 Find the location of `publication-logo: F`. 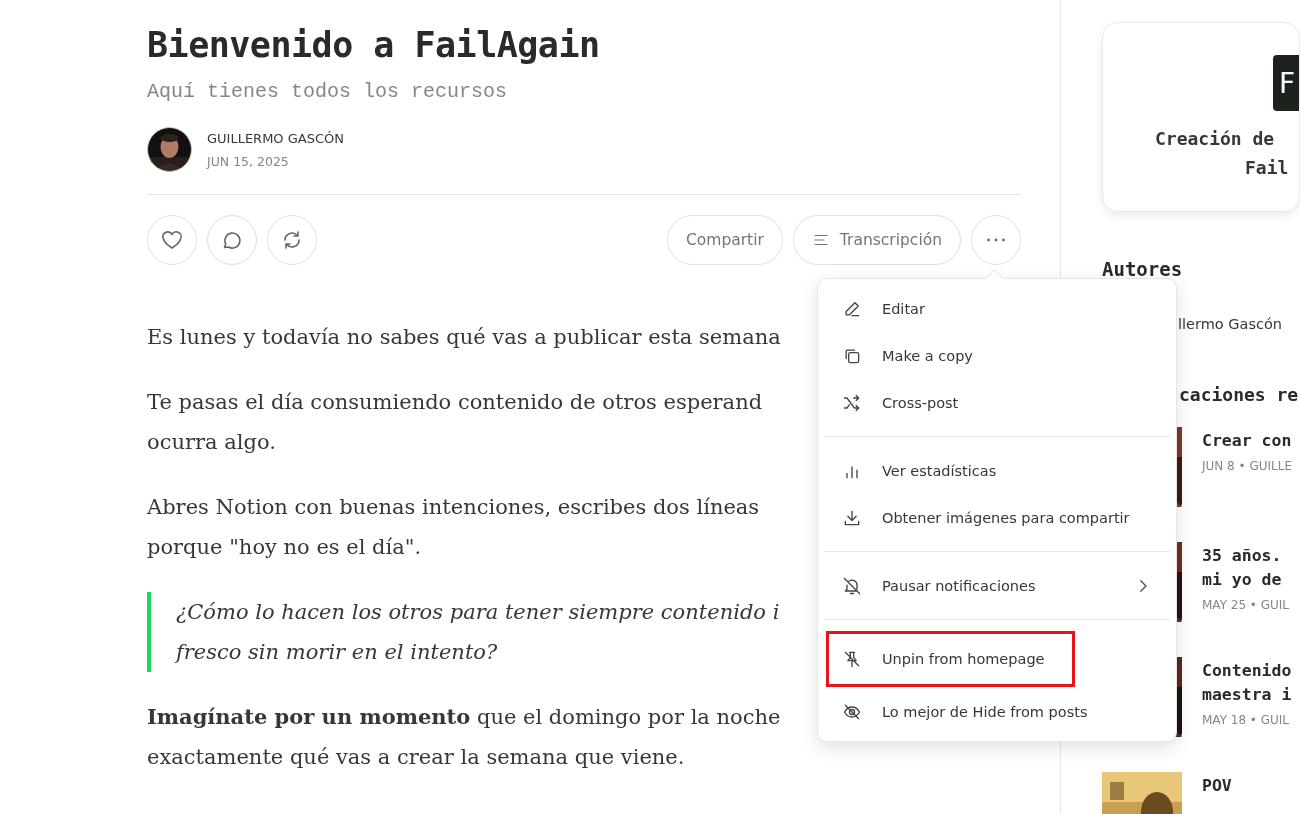

publication-logo: F is located at coordinates (1286, 83).